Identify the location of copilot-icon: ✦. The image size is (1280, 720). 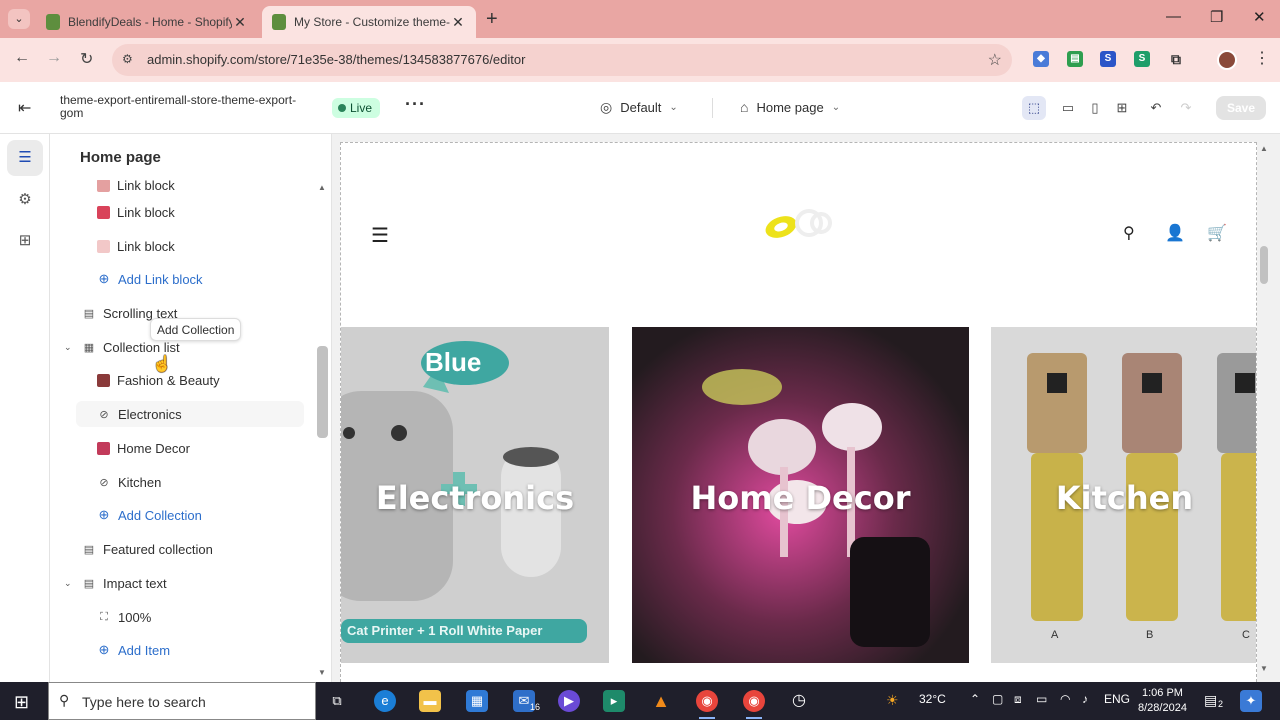
(1251, 701).